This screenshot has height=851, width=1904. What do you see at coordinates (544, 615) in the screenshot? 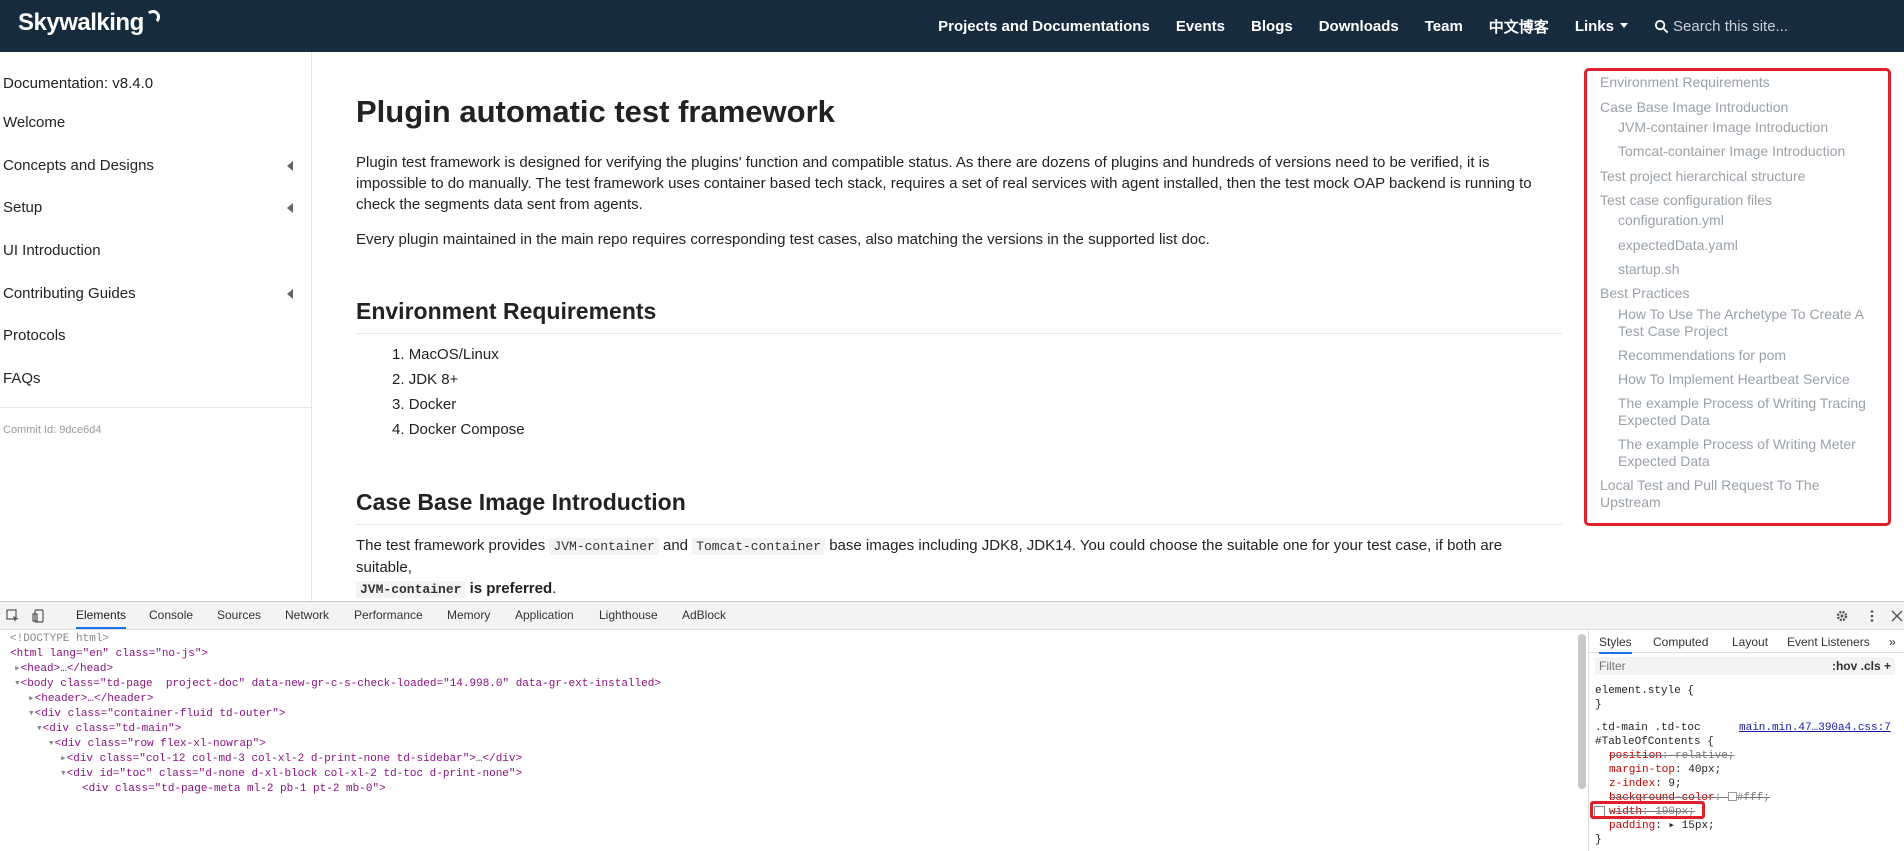
I see `devtools-tab-application: Application` at bounding box center [544, 615].